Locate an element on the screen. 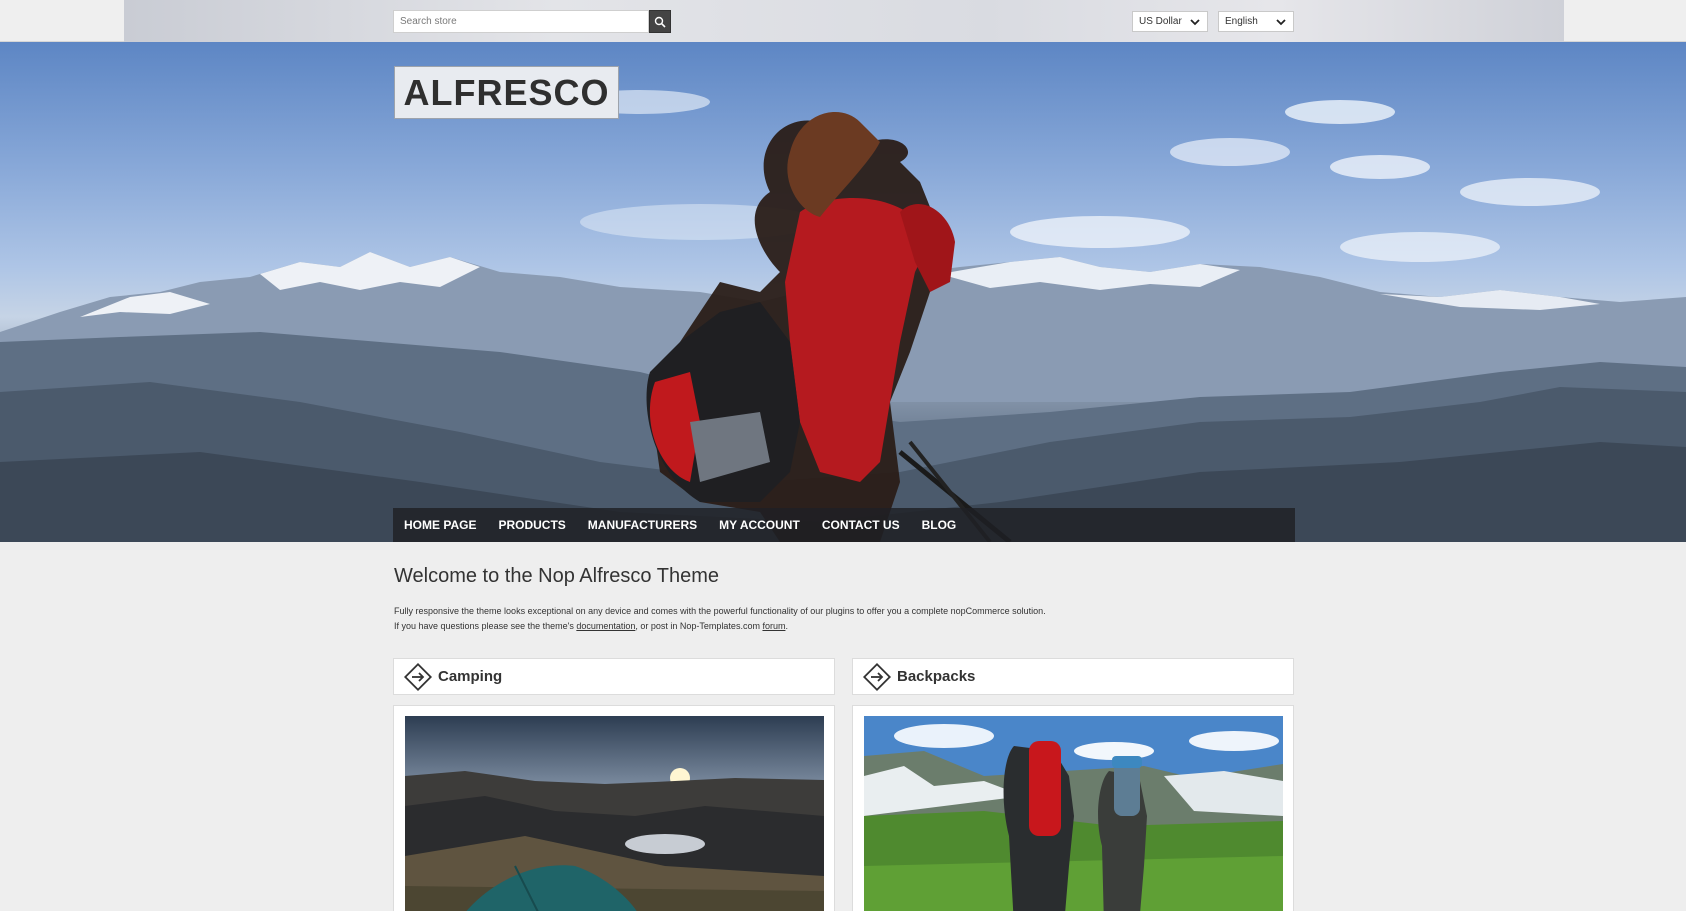 The image size is (1686, 911). welcome-title: Welcome to the Nop Alfresco Theme is located at coordinates (556, 576).